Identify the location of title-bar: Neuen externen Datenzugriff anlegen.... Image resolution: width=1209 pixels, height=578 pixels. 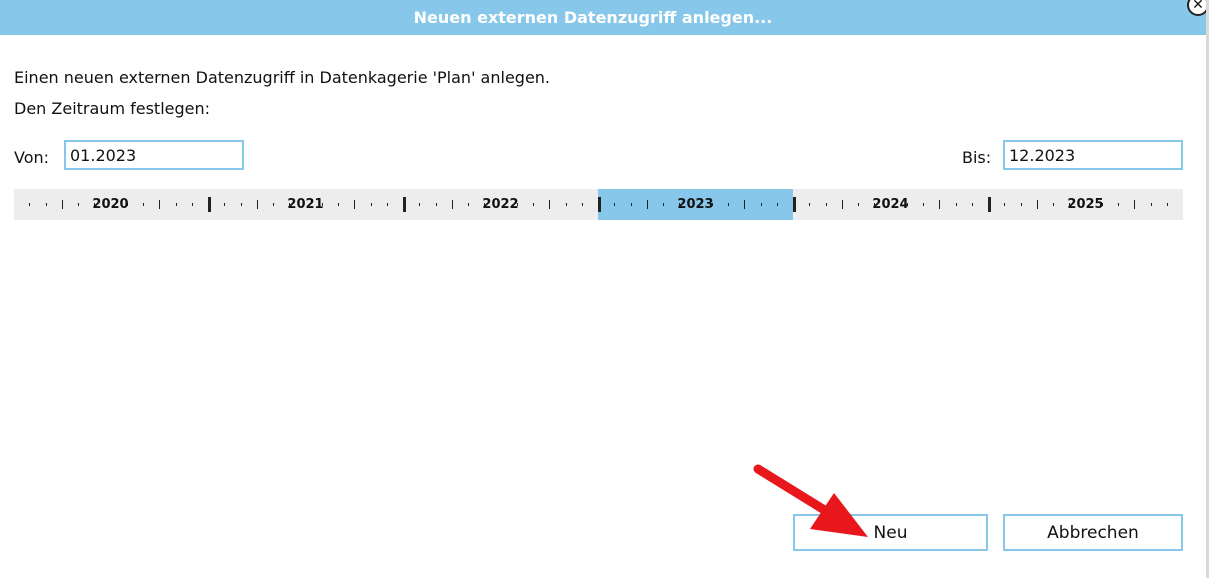
(603, 17).